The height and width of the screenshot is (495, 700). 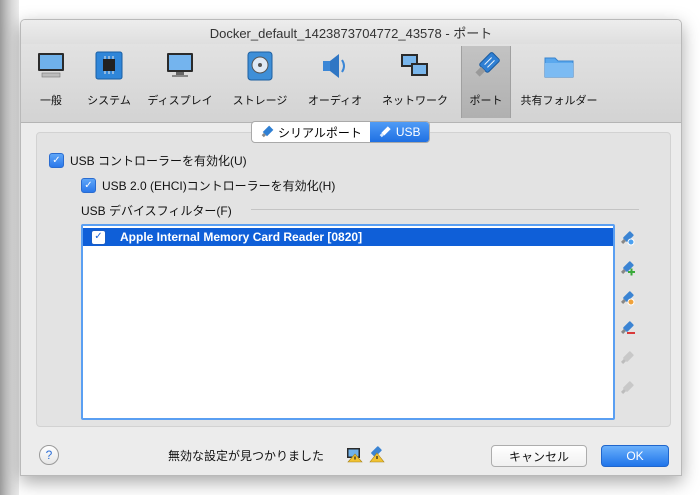 What do you see at coordinates (109, 101) in the screenshot?
I see `toolbar-label: システム` at bounding box center [109, 101].